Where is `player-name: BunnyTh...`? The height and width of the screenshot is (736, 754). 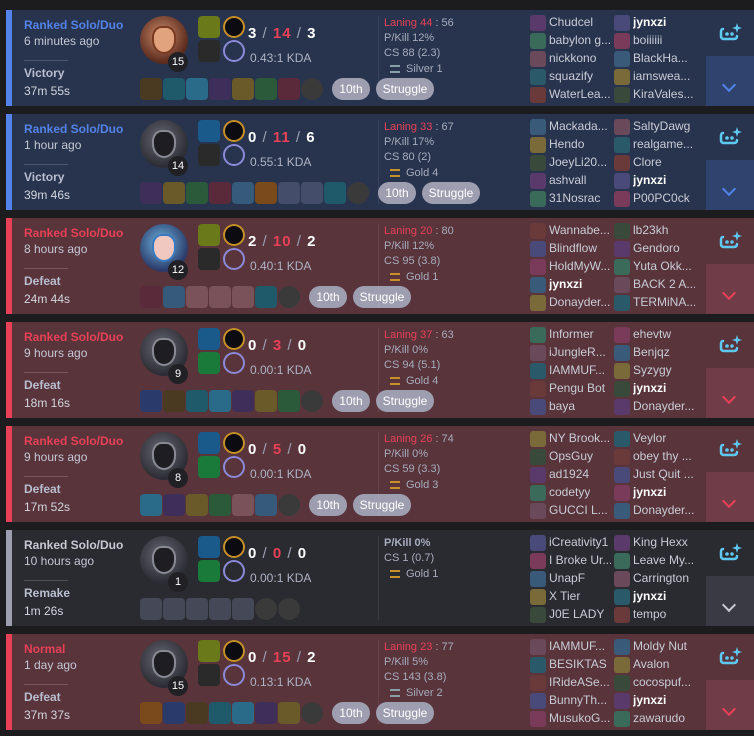 player-name: BunnyTh... is located at coordinates (578, 700).